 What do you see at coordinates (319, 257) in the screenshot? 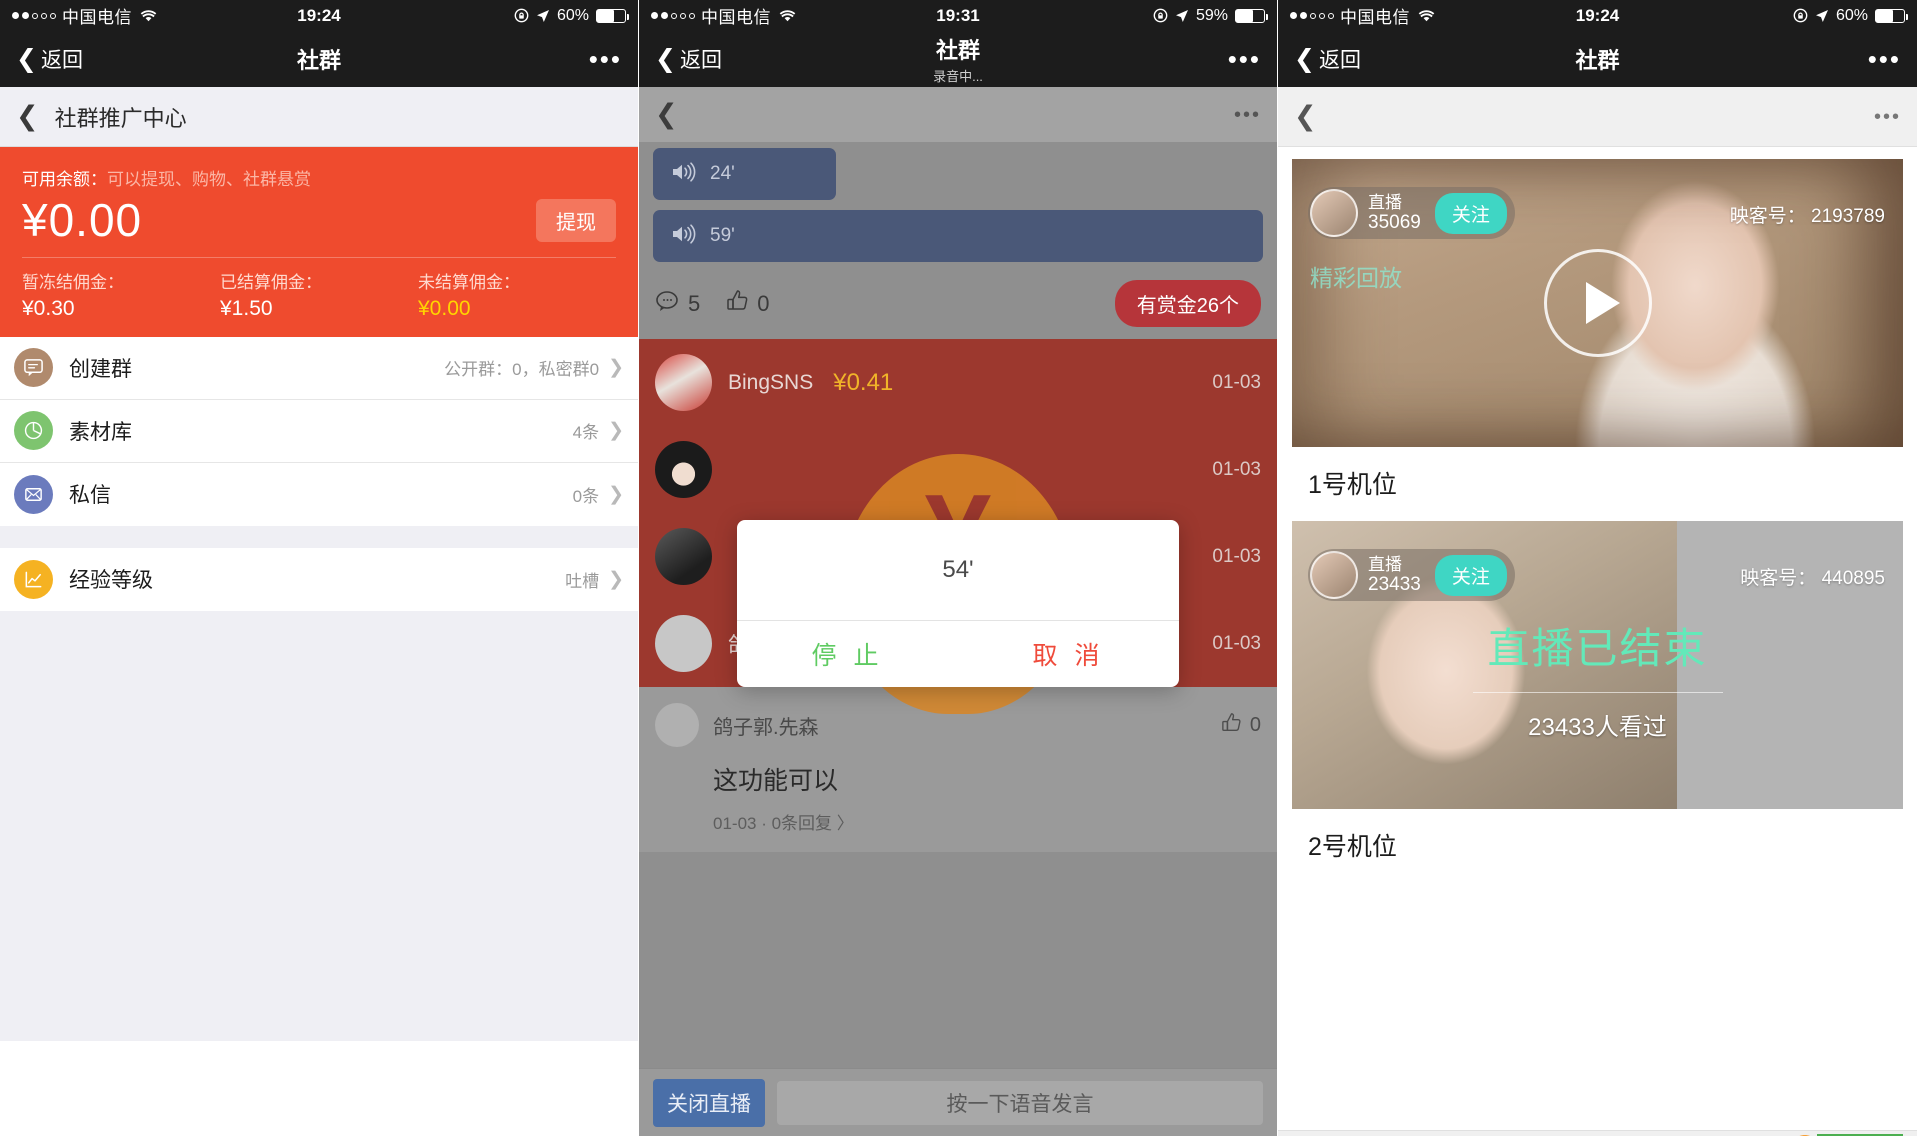
I see `balance-divider` at bounding box center [319, 257].